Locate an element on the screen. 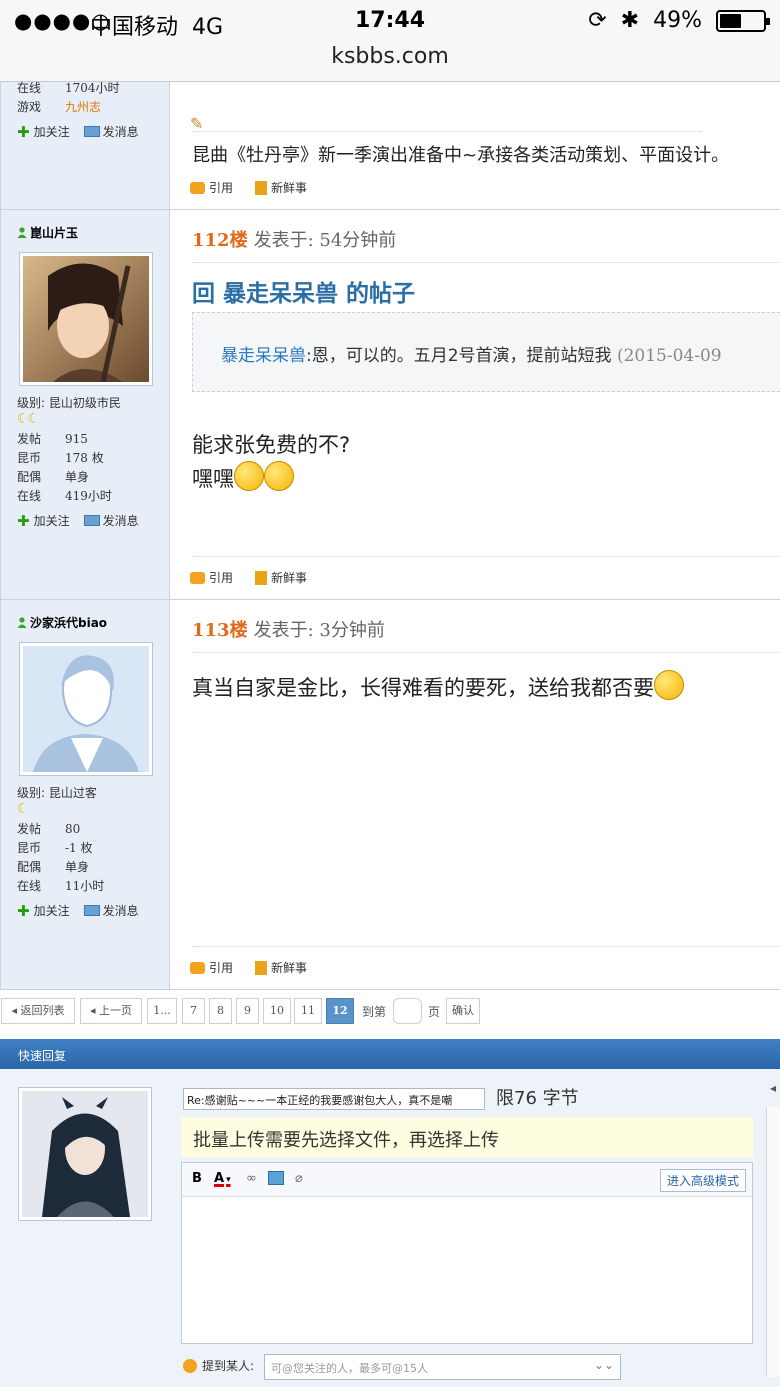  stat-row: 昆币 178 枚 is located at coordinates (60, 458).